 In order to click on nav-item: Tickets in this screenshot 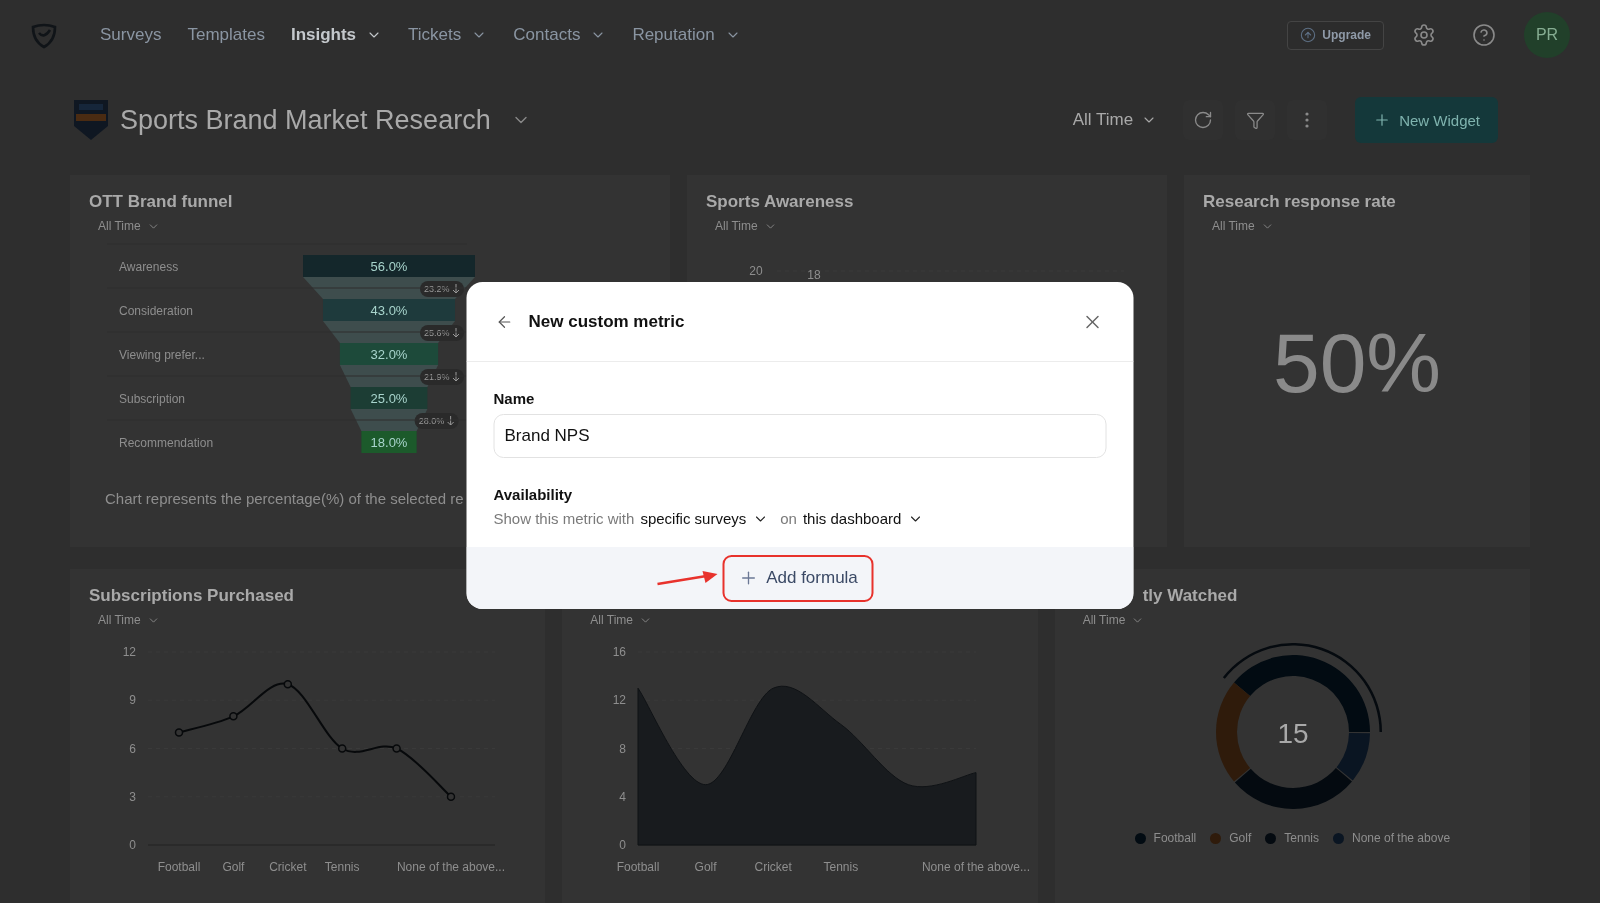, I will do `click(448, 35)`.